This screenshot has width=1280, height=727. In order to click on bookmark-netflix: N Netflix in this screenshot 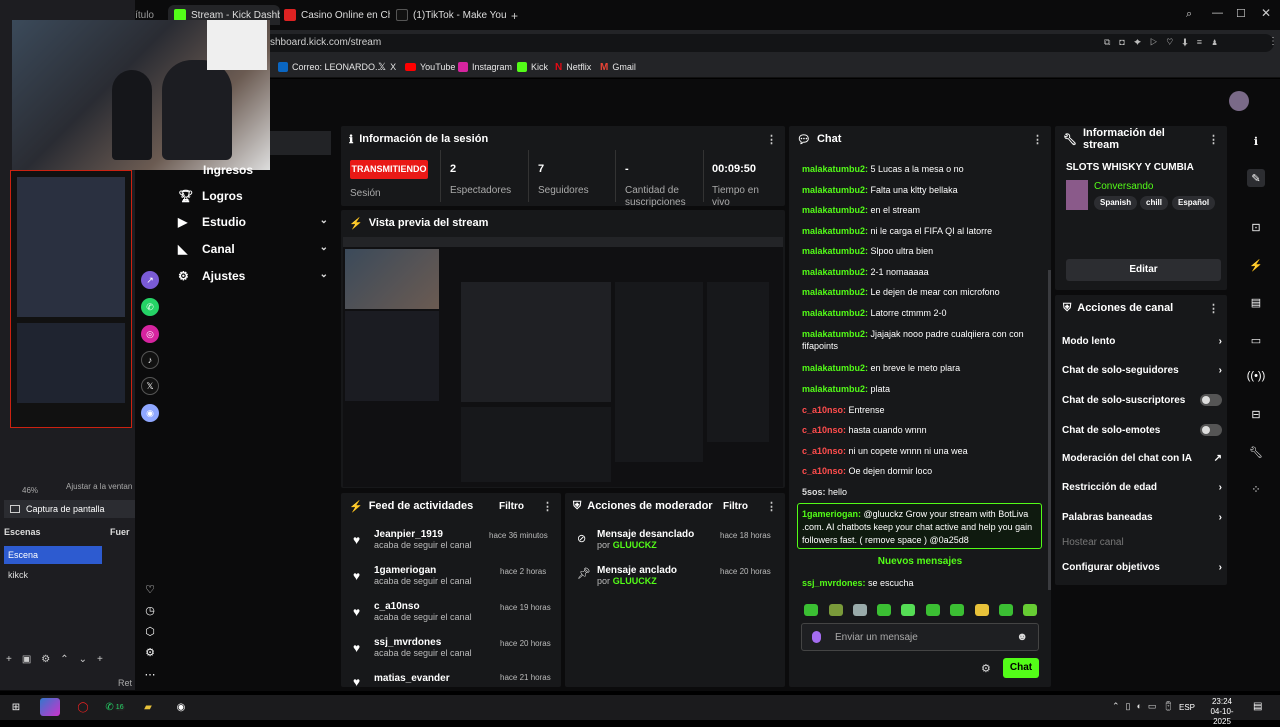, I will do `click(573, 67)`.